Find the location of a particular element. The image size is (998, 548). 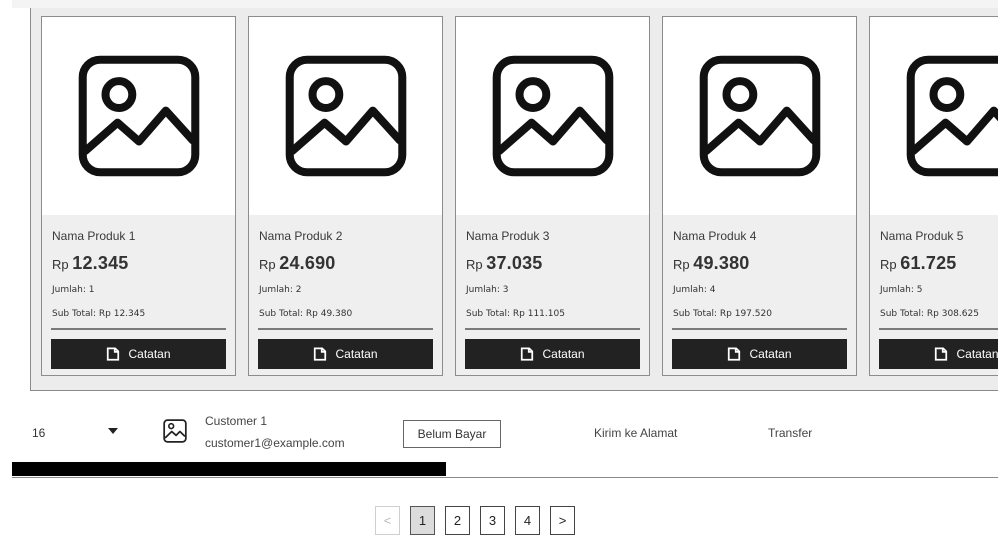

product-price: Rp 24.690 is located at coordinates (297, 263).